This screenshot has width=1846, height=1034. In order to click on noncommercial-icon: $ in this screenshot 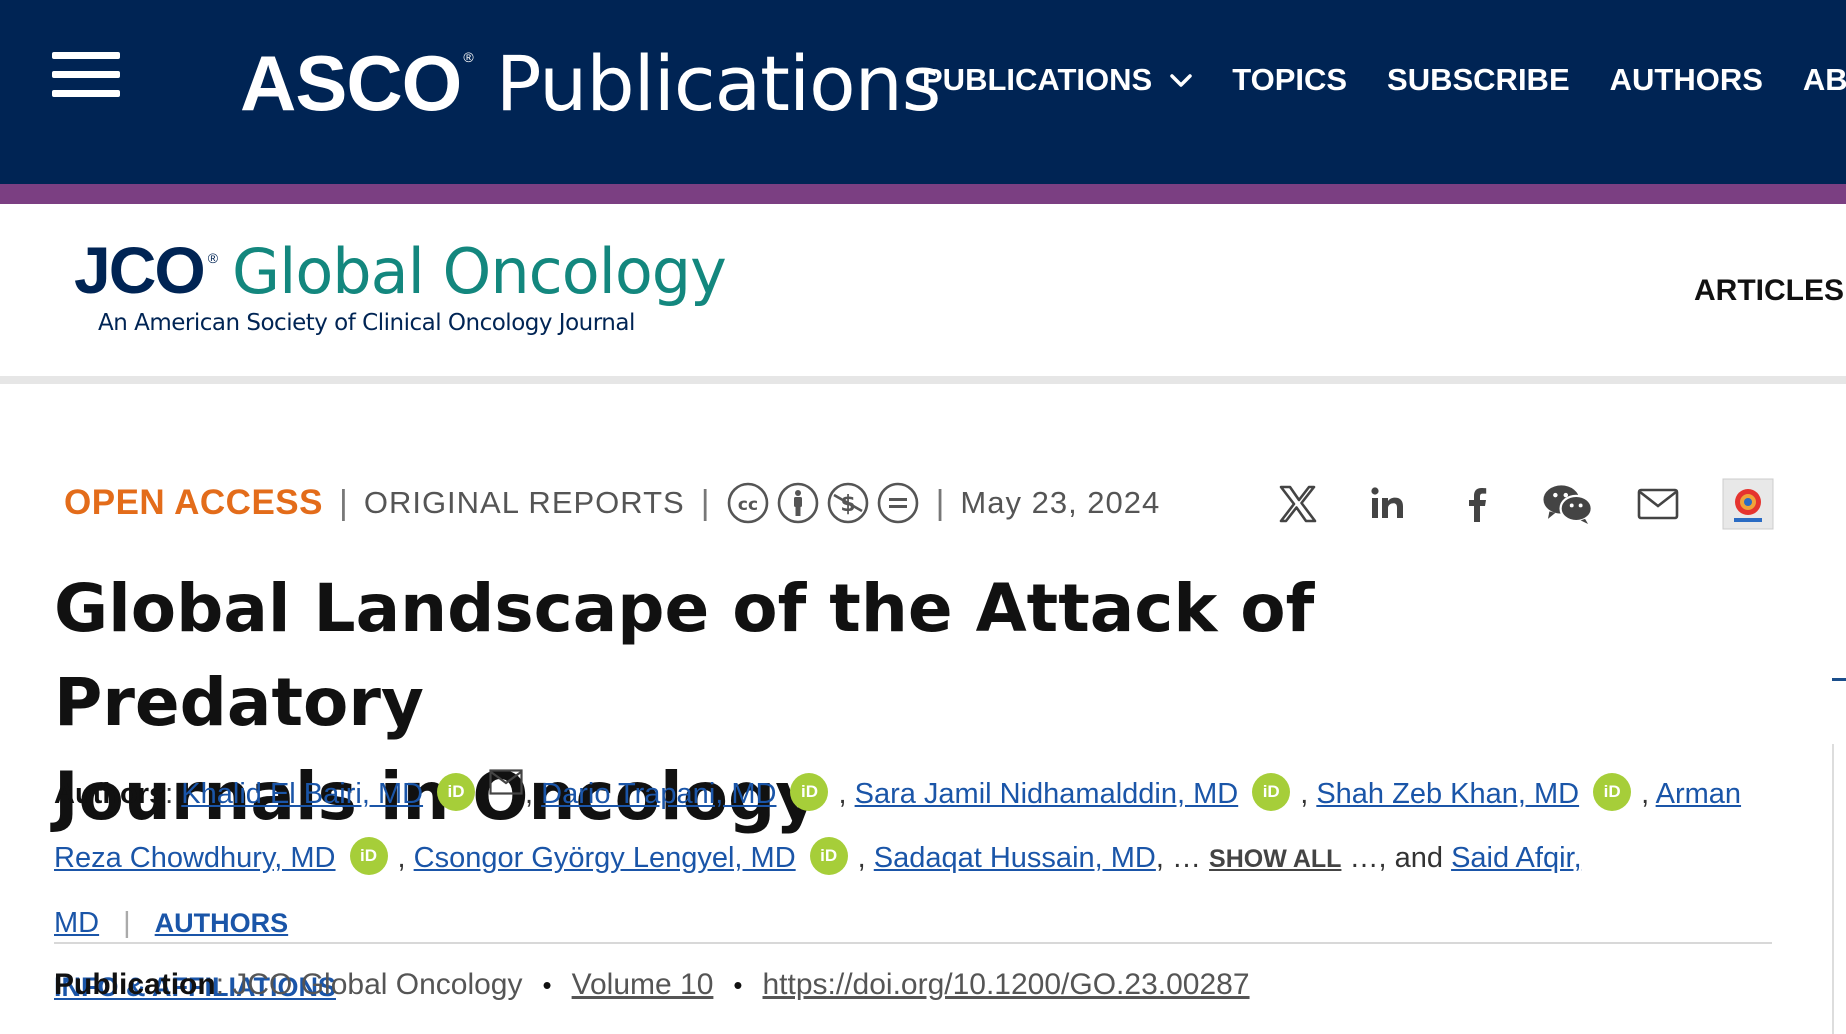, I will do `click(847, 503)`.